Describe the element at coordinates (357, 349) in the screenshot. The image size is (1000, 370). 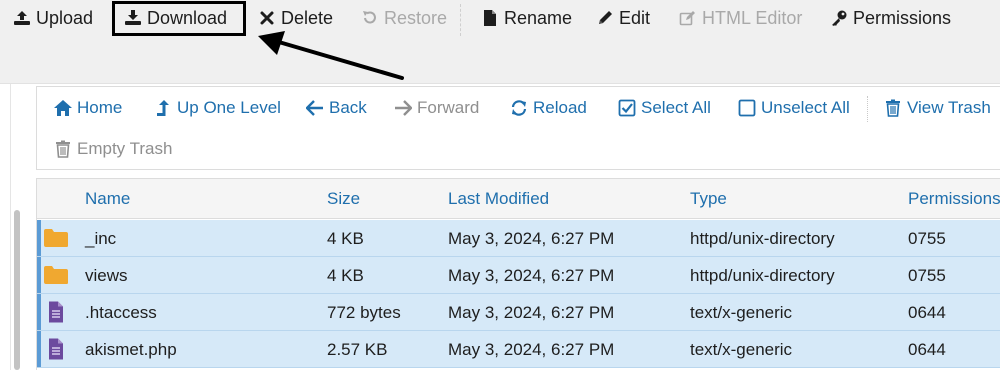
I see `file-size: 2.57 KB` at that location.